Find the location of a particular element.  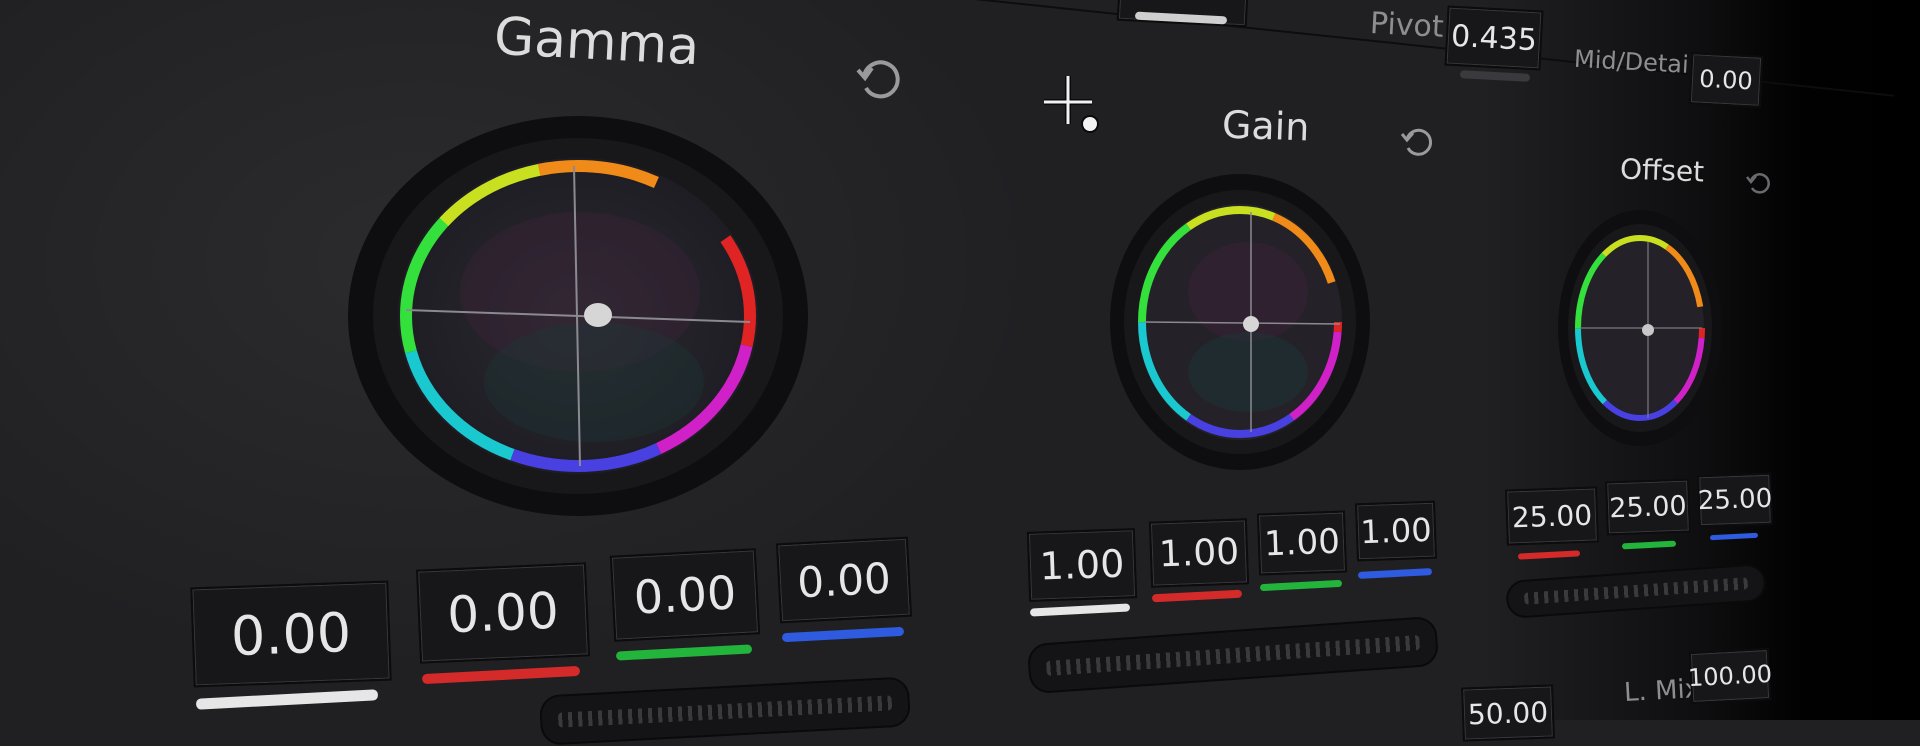

gamma-master-bar is located at coordinates (287, 699).